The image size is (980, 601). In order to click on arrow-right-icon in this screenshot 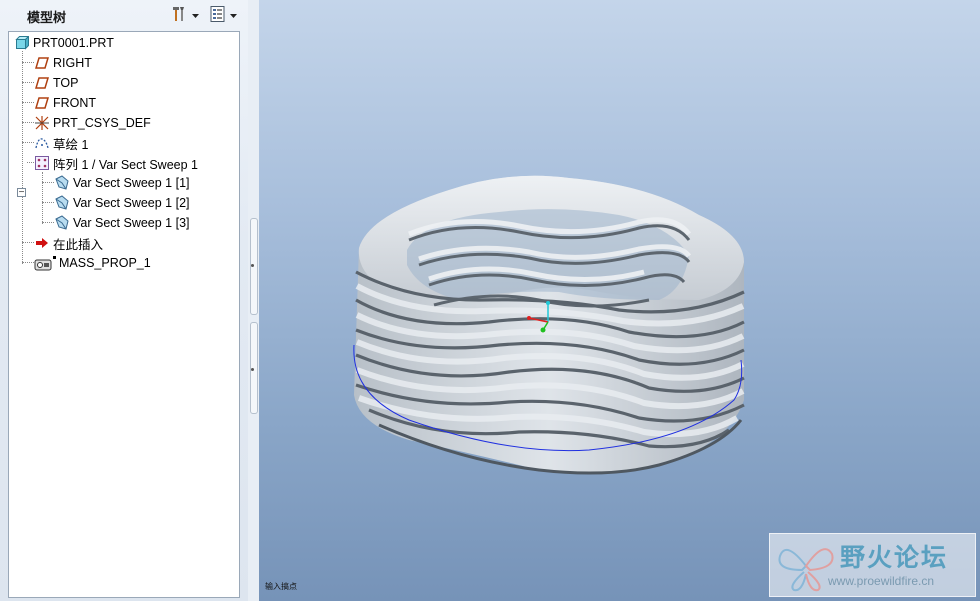, I will do `click(42, 243)`.